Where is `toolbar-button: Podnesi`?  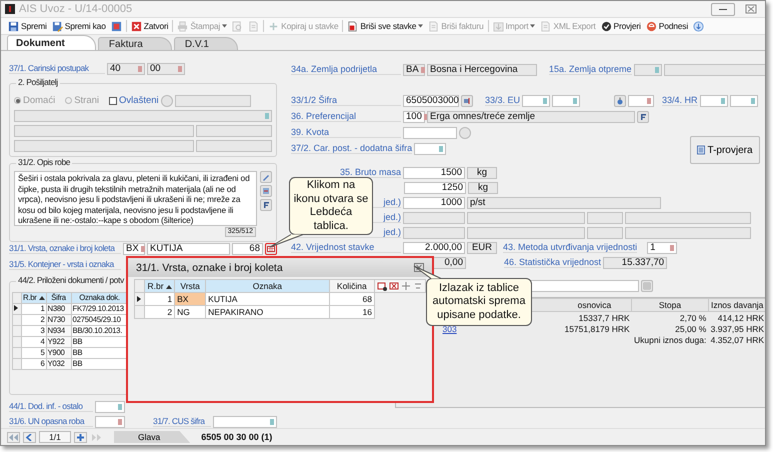 toolbar-button: Podnesi is located at coordinates (667, 26).